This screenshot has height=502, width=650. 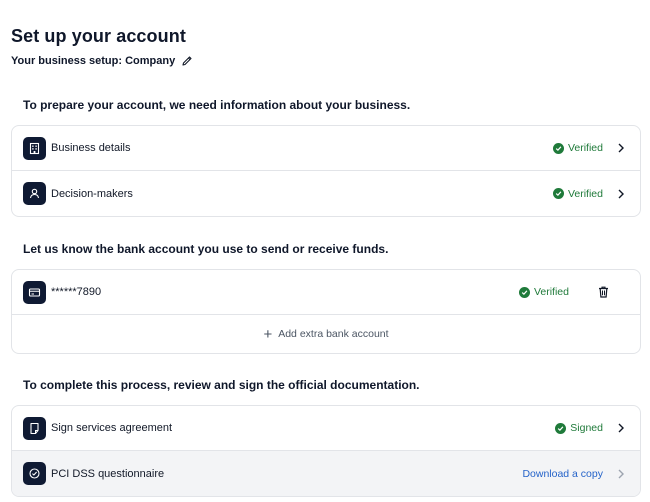 What do you see at coordinates (326, 292) in the screenshot?
I see `bank-account-row: ******7890 Verified` at bounding box center [326, 292].